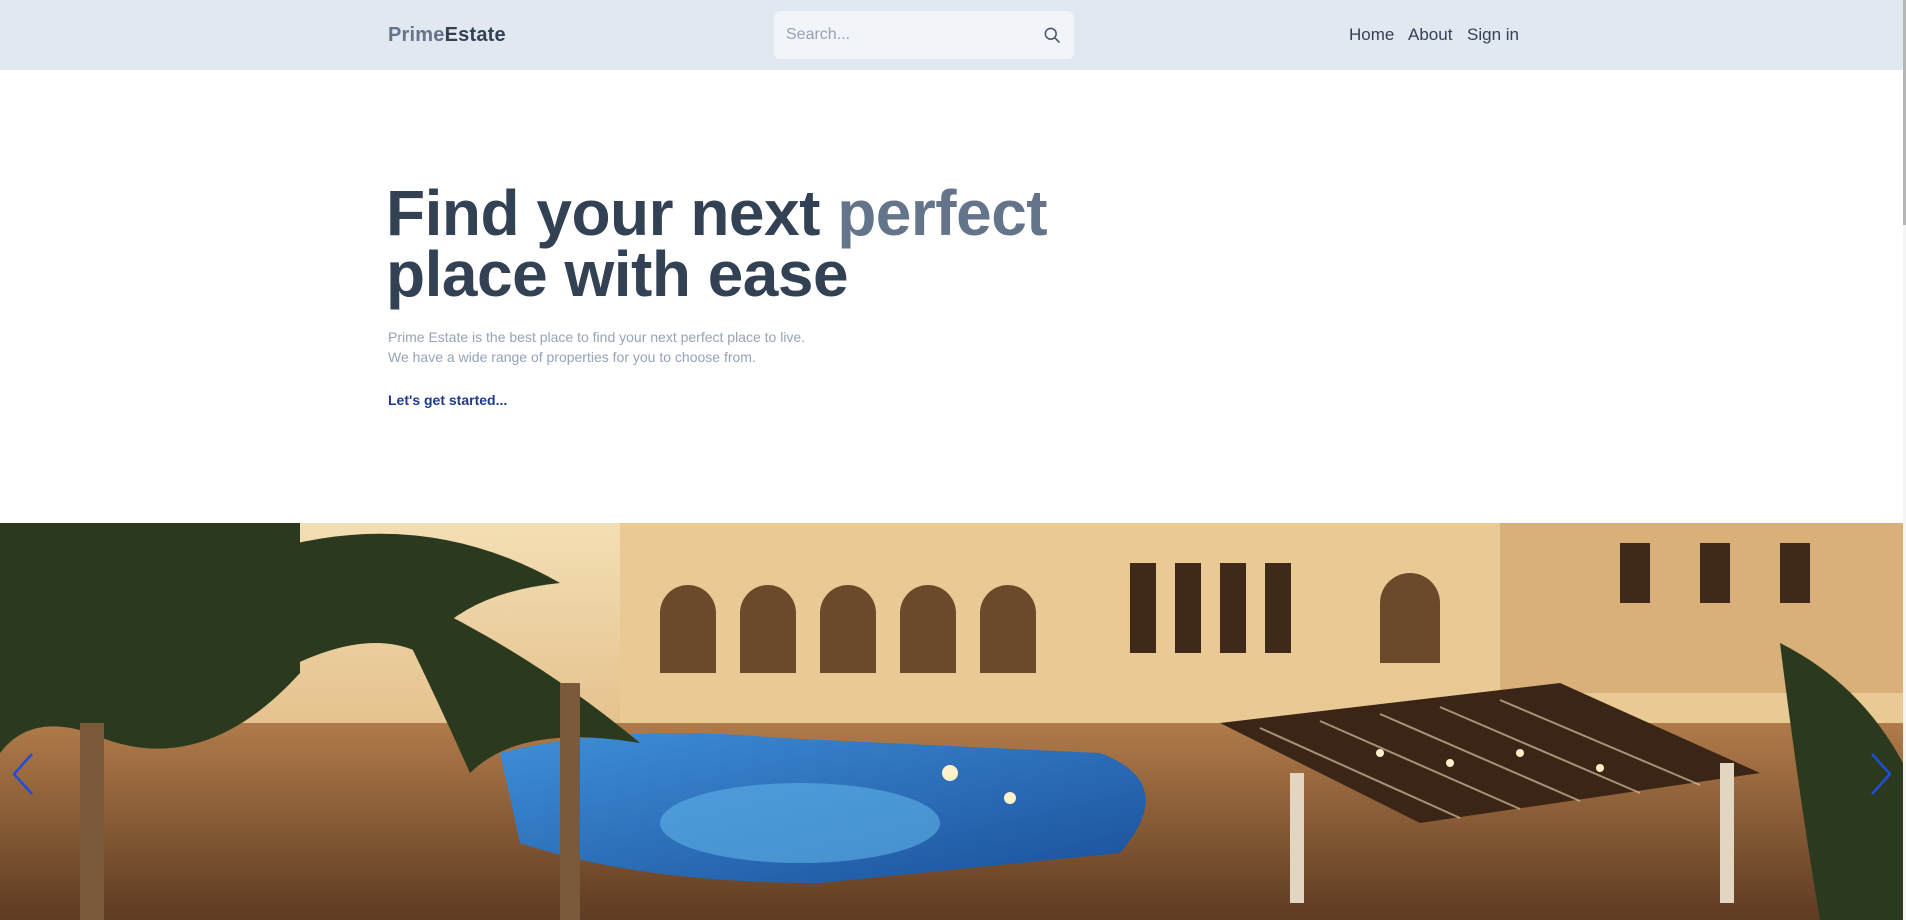 The height and width of the screenshot is (920, 1906). I want to click on nav-home: Home, so click(1371, 35).